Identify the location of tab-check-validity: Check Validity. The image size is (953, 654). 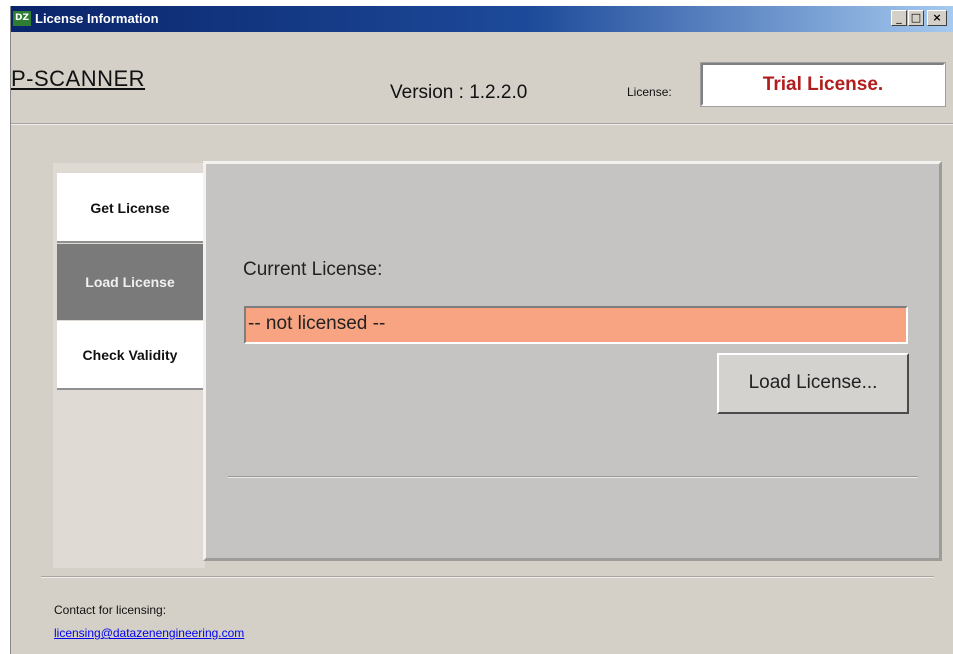
(130, 355).